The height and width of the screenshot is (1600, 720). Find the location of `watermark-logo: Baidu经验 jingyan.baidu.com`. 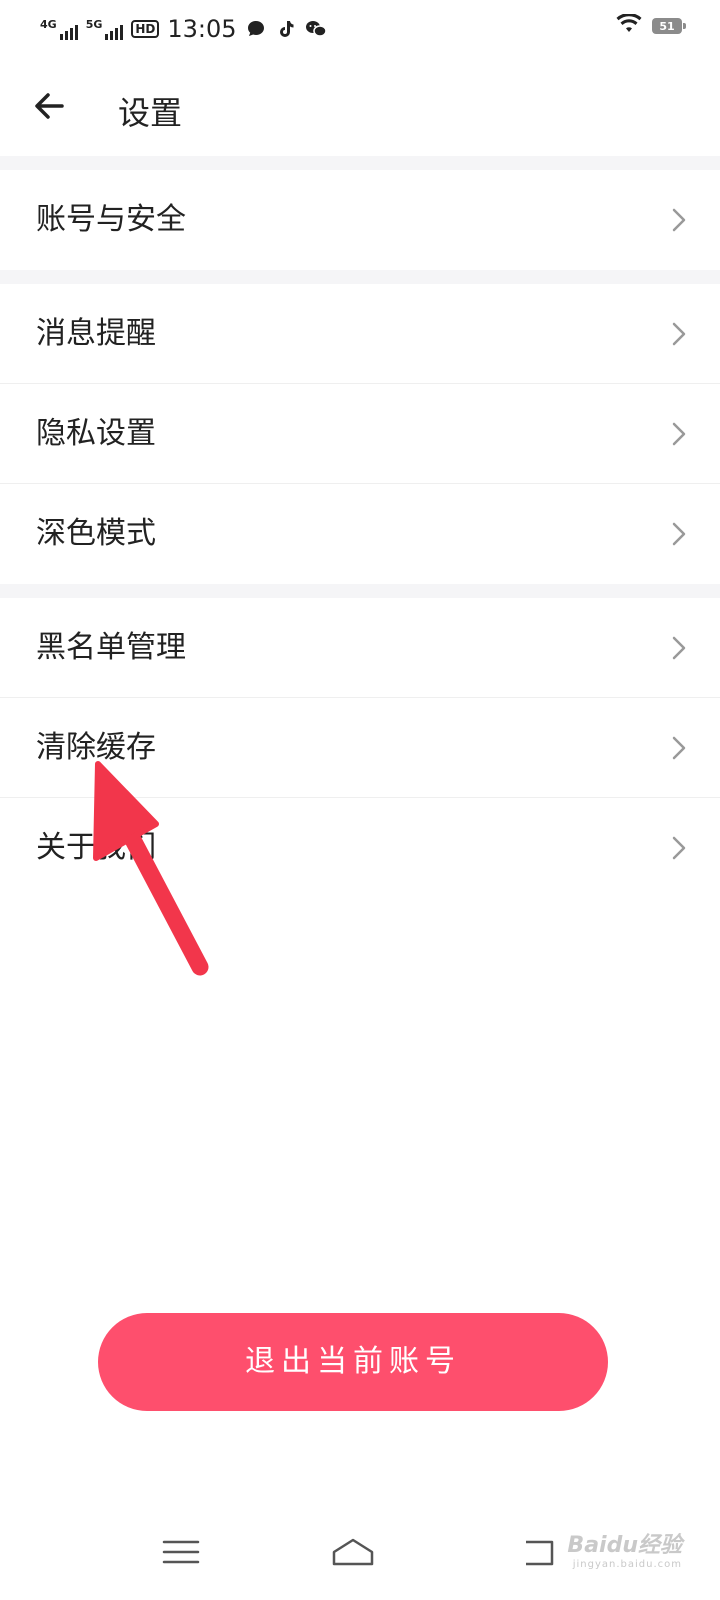

watermark-logo: Baidu经验 jingyan.baidu.com is located at coordinates (624, 1548).